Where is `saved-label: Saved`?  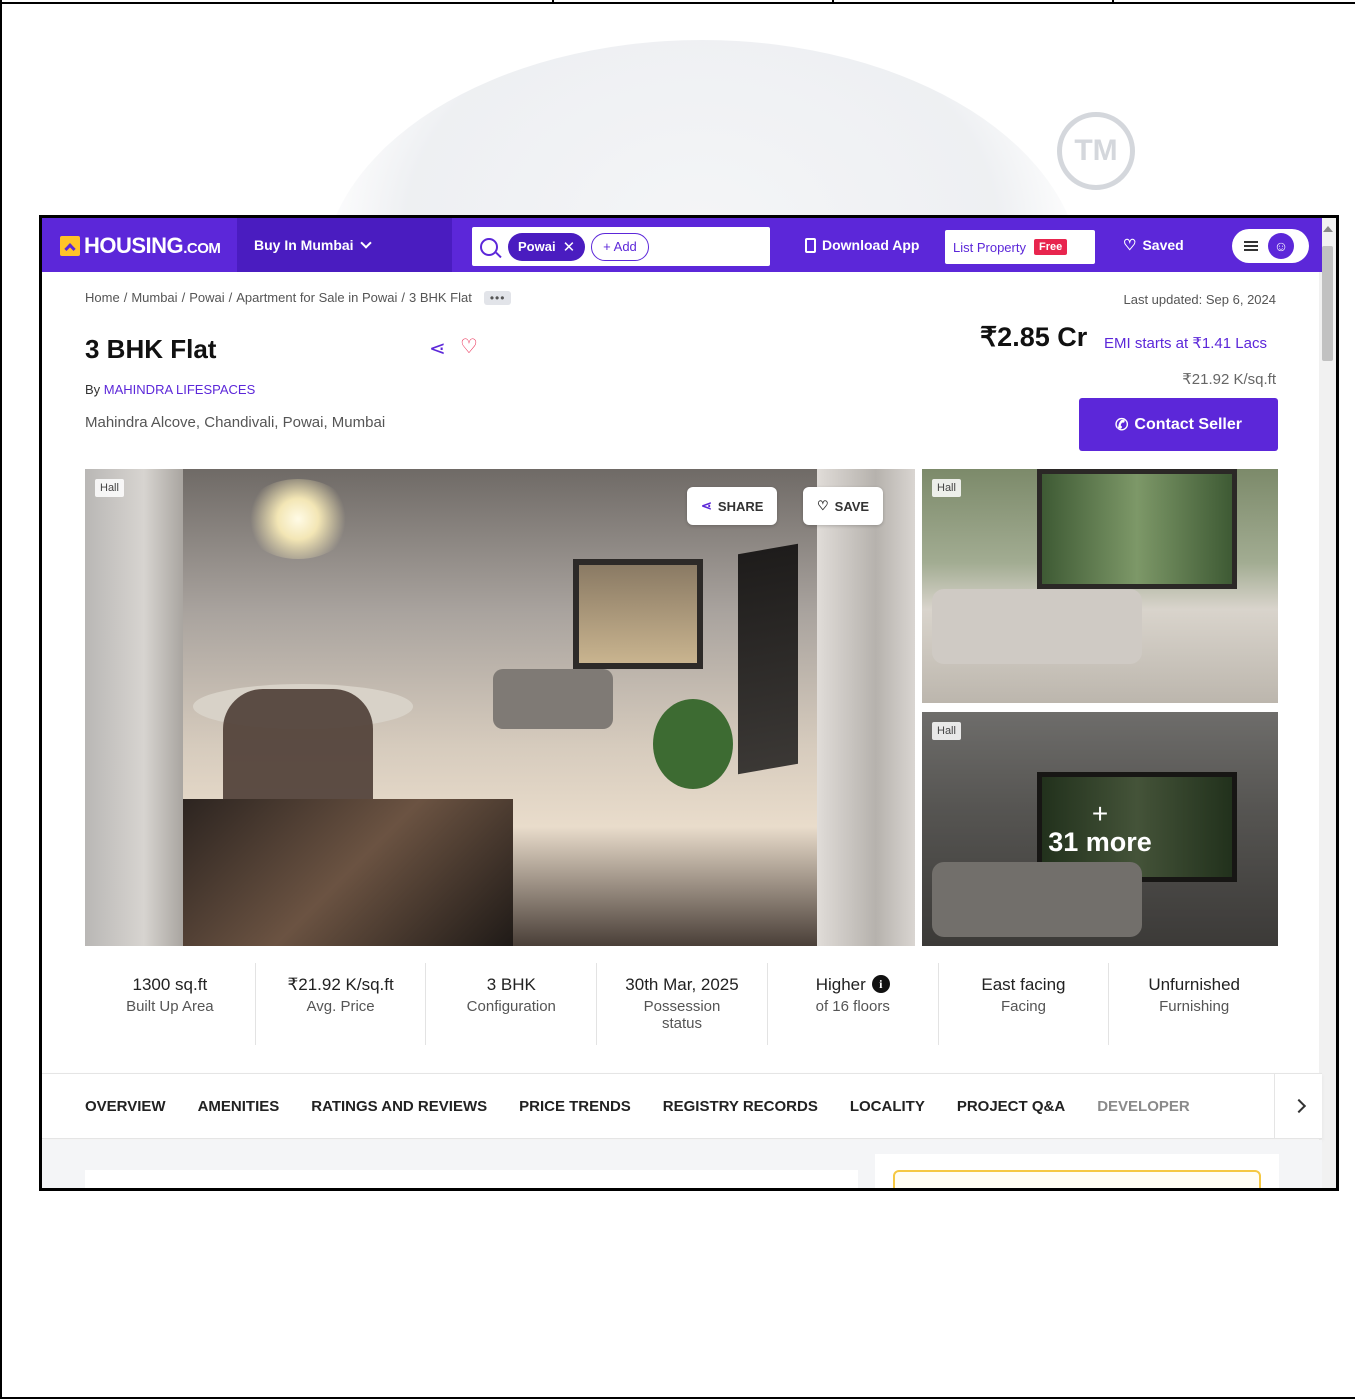
saved-label: Saved is located at coordinates (1163, 245).